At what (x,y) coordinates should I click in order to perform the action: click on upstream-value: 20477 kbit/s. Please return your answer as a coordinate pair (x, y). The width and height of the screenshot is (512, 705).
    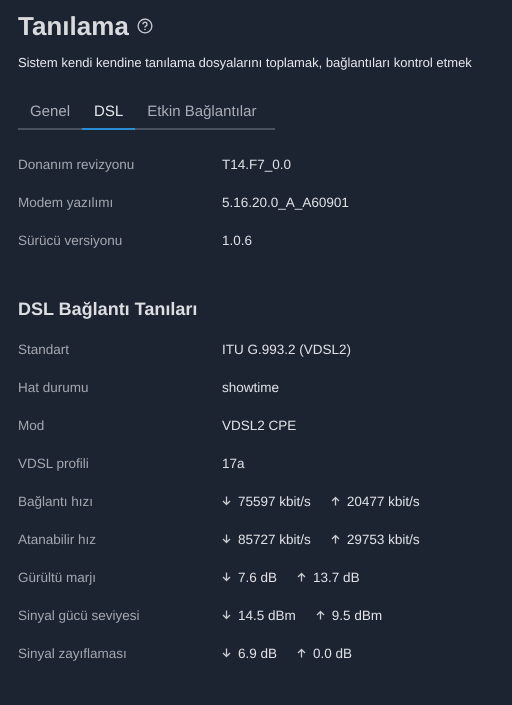
    Looking at the image, I should click on (383, 501).